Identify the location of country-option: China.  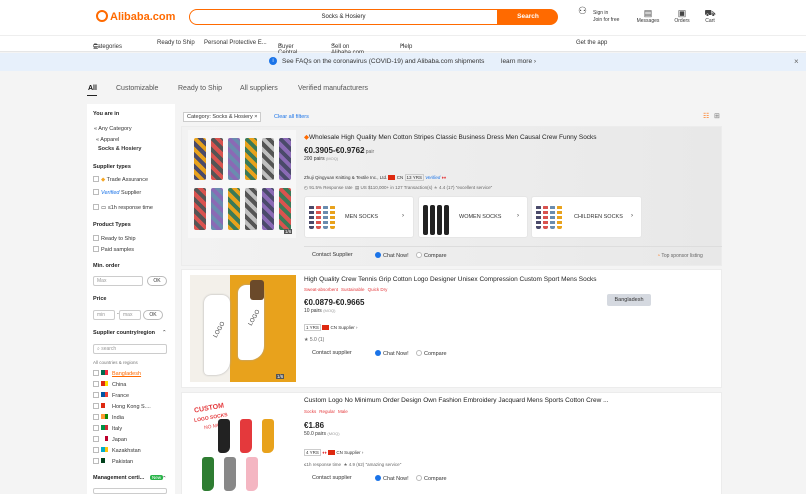
(109, 384).